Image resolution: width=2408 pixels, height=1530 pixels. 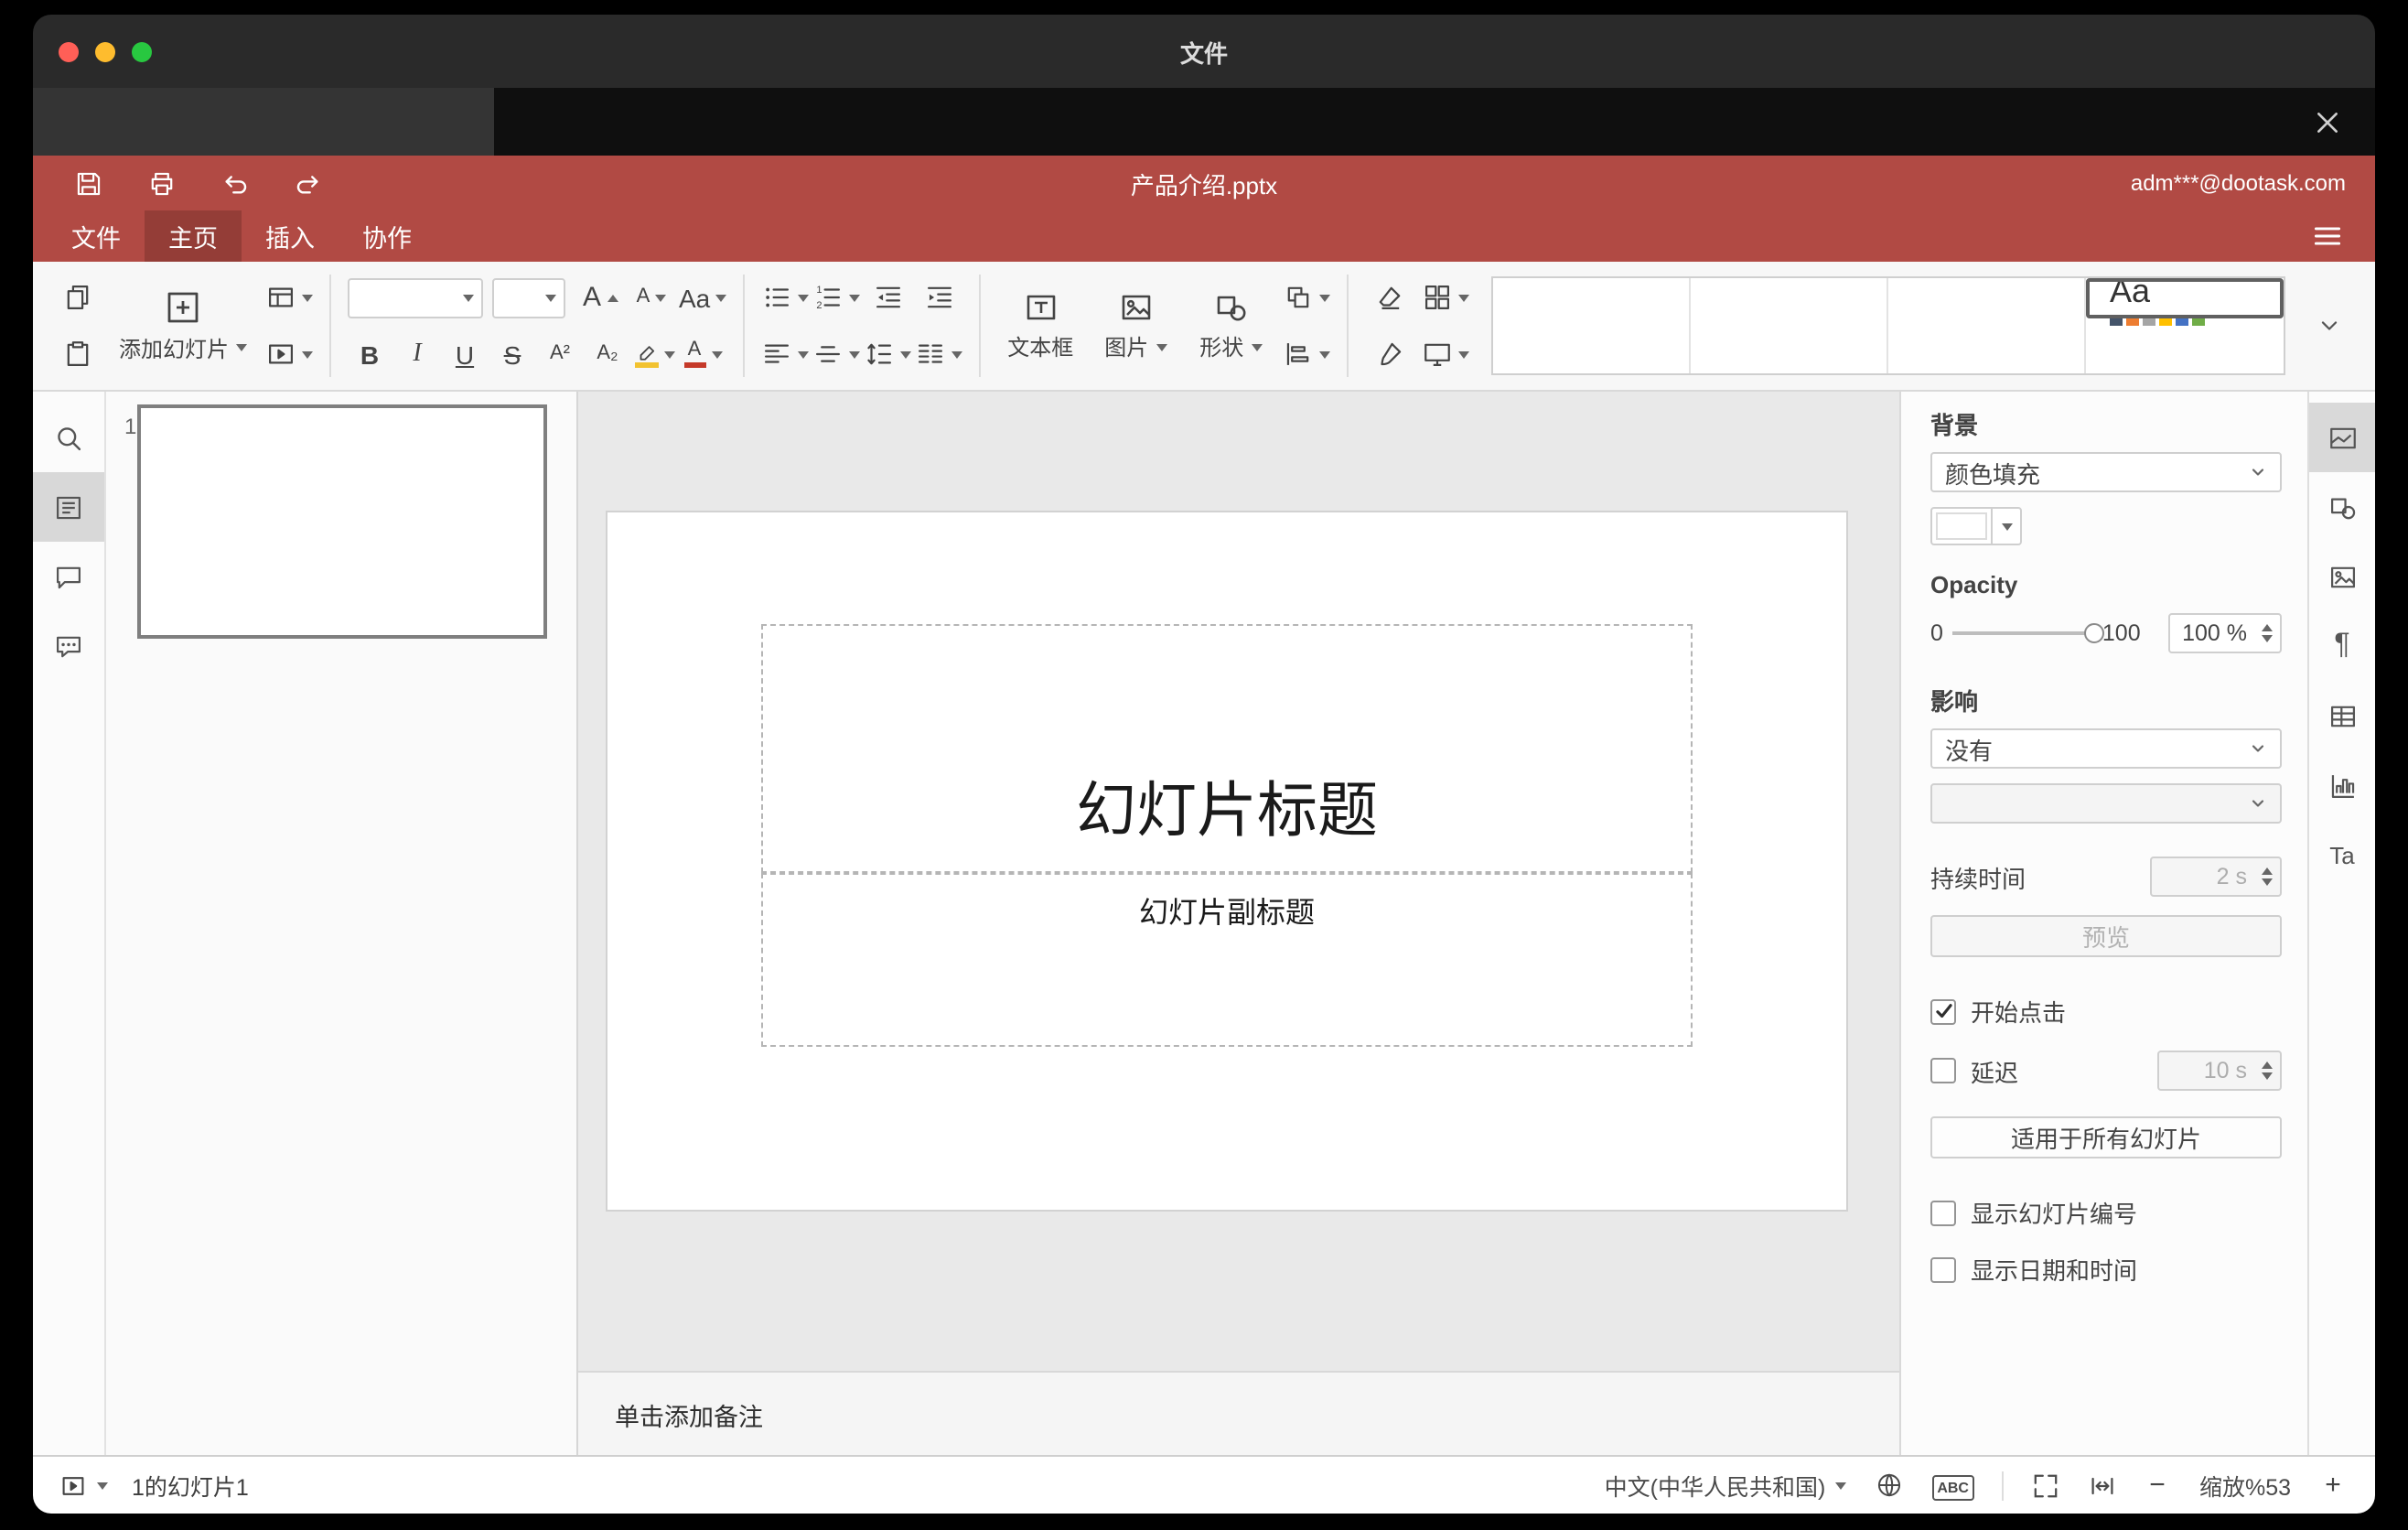 What do you see at coordinates (1943, 1269) in the screenshot?
I see `show-date-time-checkbox` at bounding box center [1943, 1269].